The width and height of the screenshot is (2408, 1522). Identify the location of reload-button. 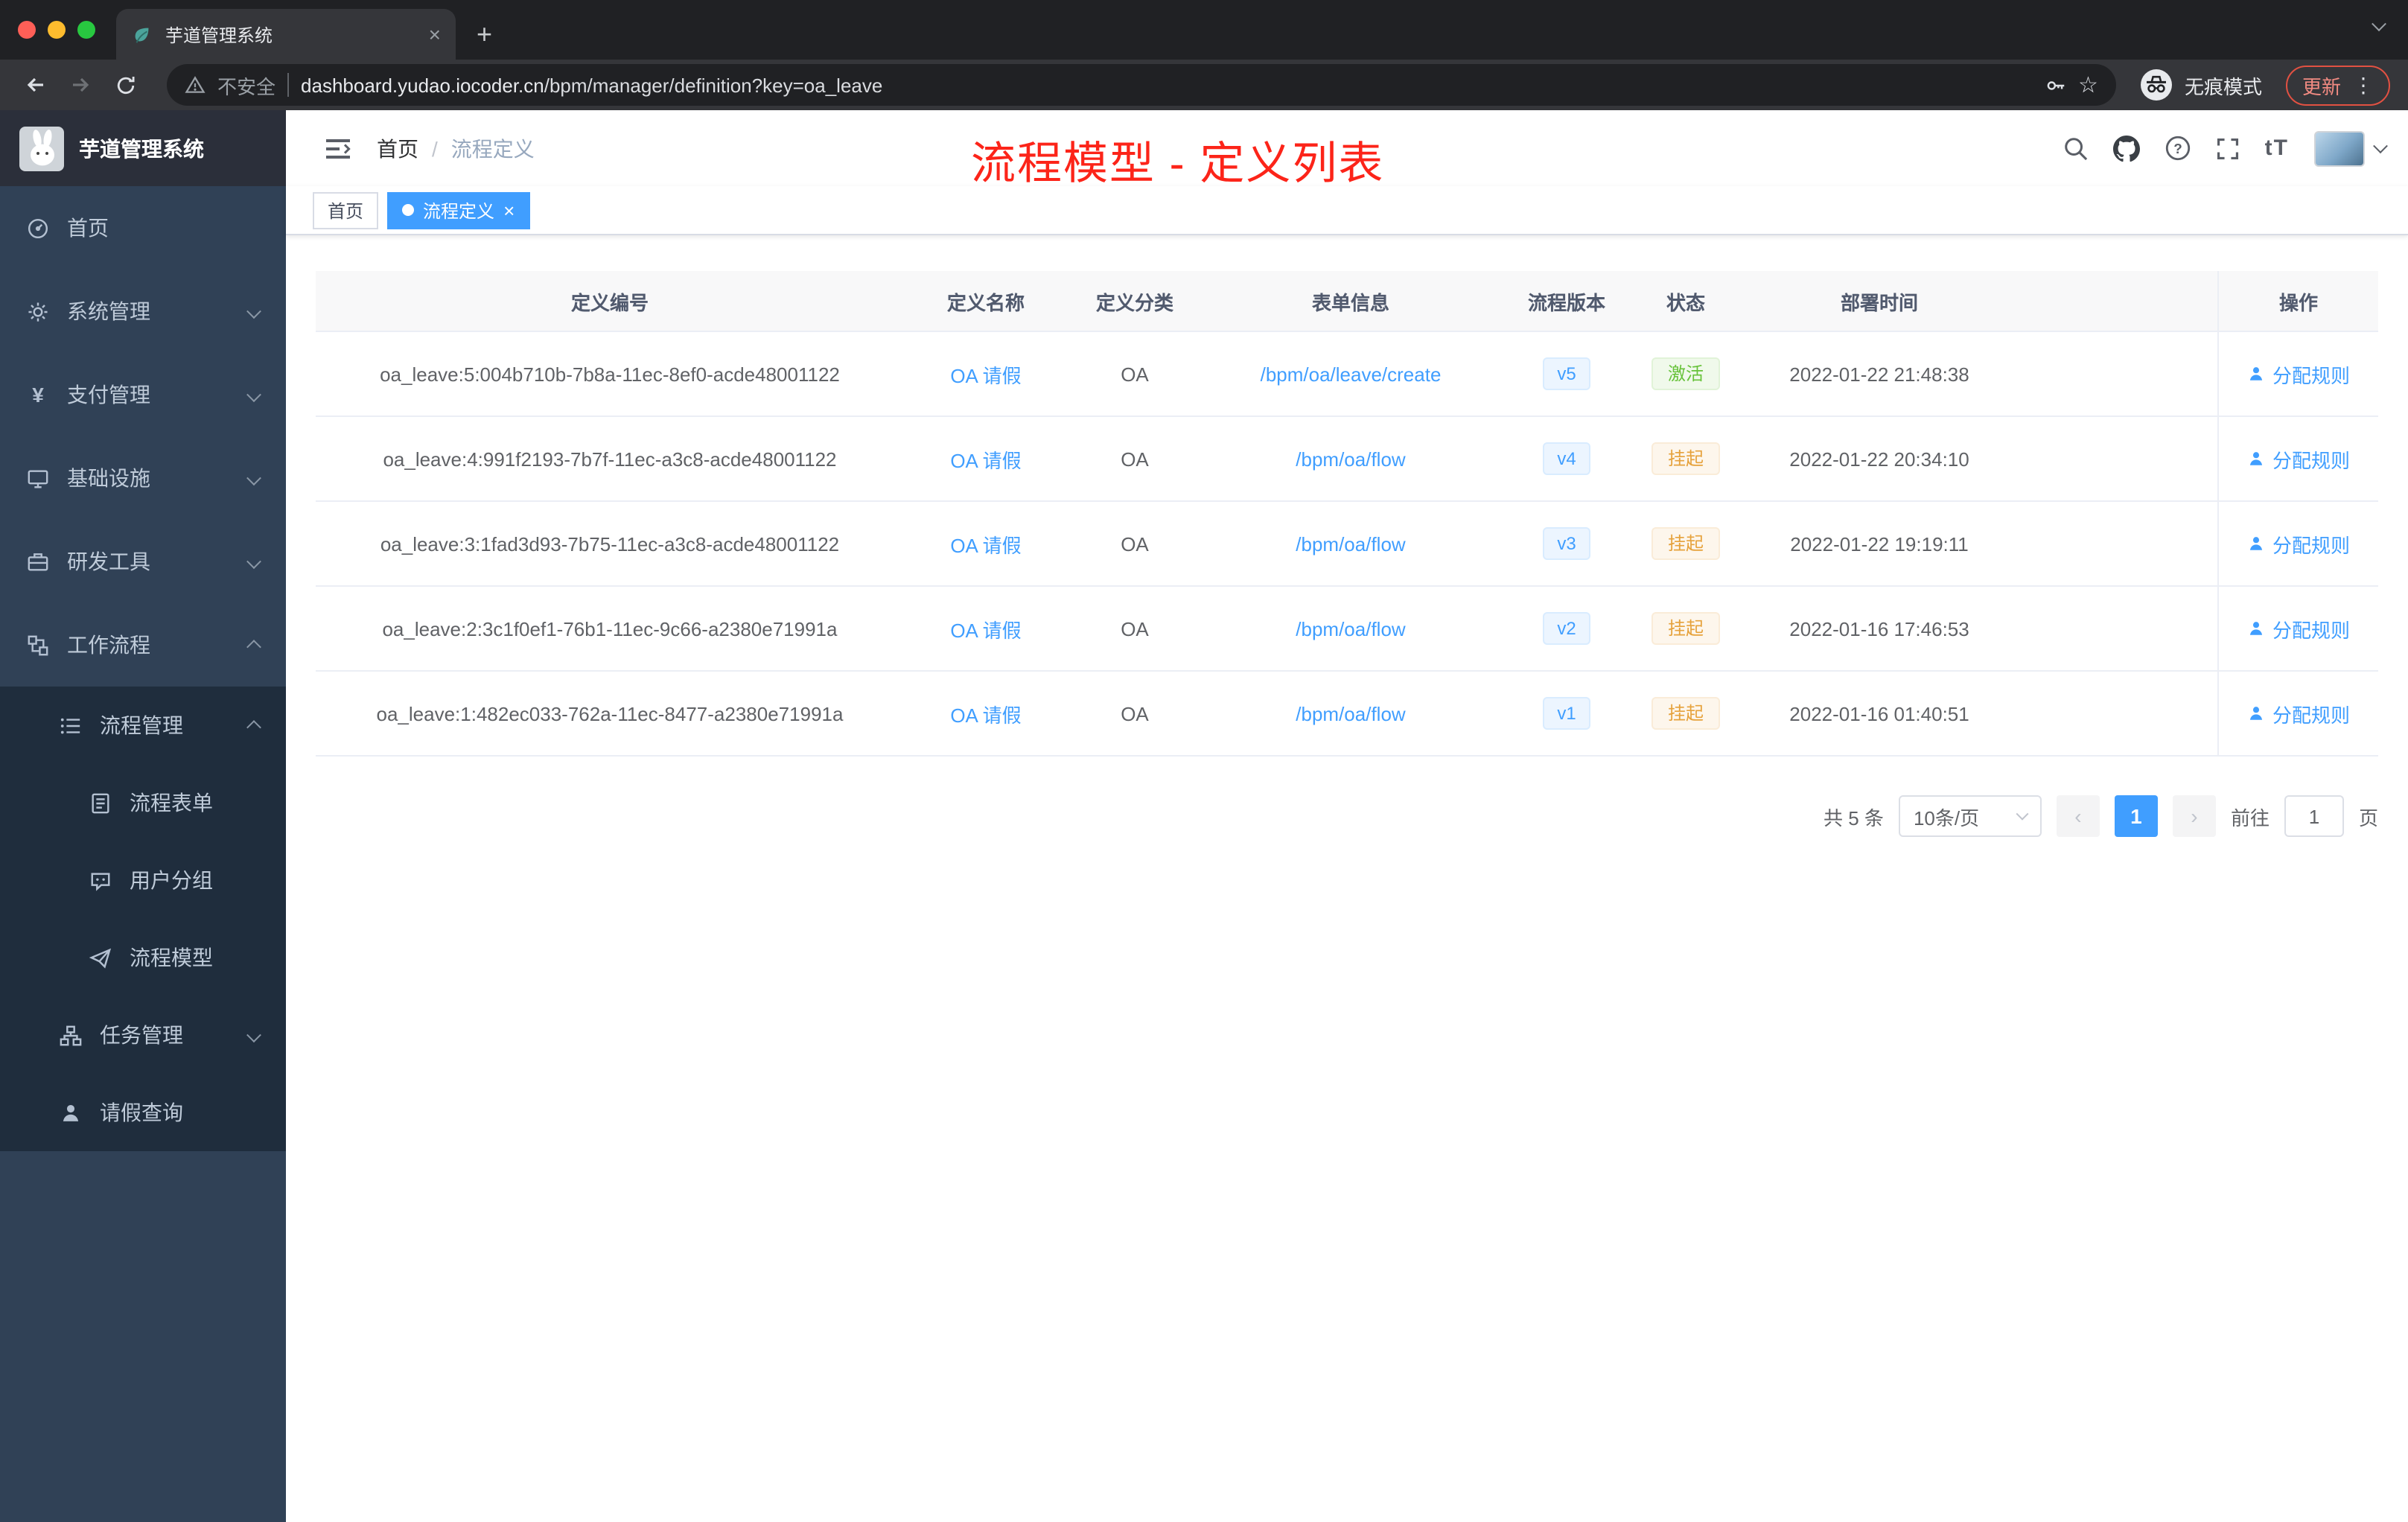
(125, 85).